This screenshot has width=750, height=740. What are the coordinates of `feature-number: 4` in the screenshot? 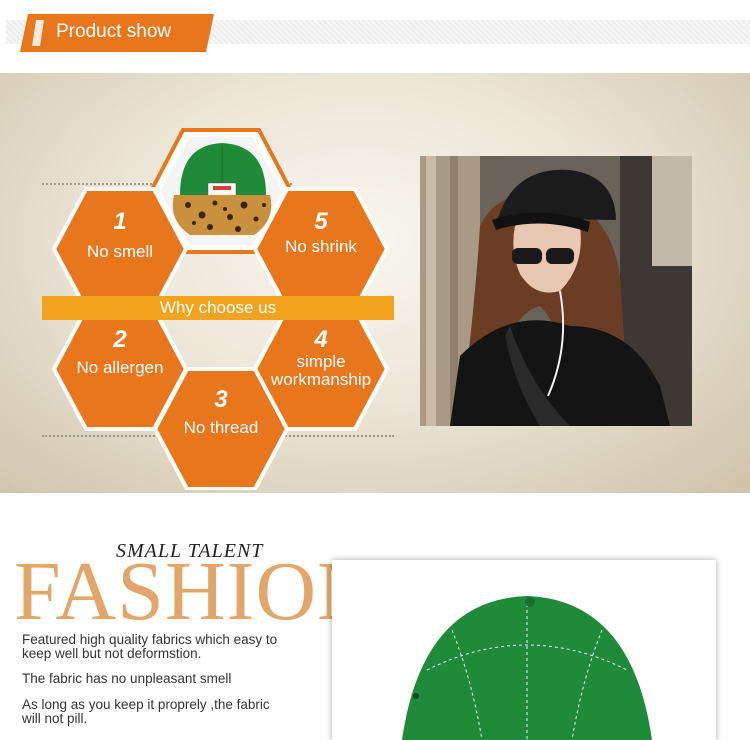 It's located at (321, 339).